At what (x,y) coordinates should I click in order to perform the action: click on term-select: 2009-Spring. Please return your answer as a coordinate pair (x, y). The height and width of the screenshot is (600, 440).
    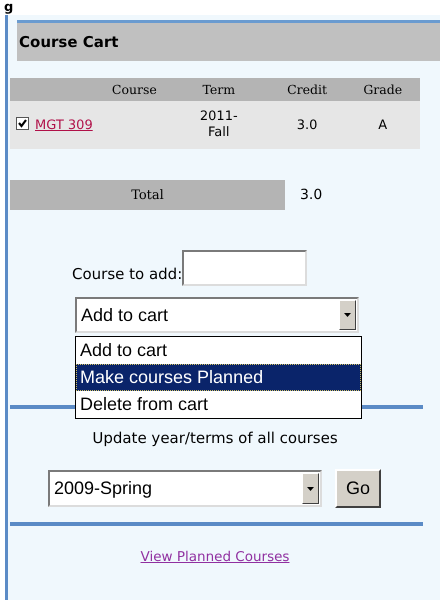
    Looking at the image, I should click on (185, 488).